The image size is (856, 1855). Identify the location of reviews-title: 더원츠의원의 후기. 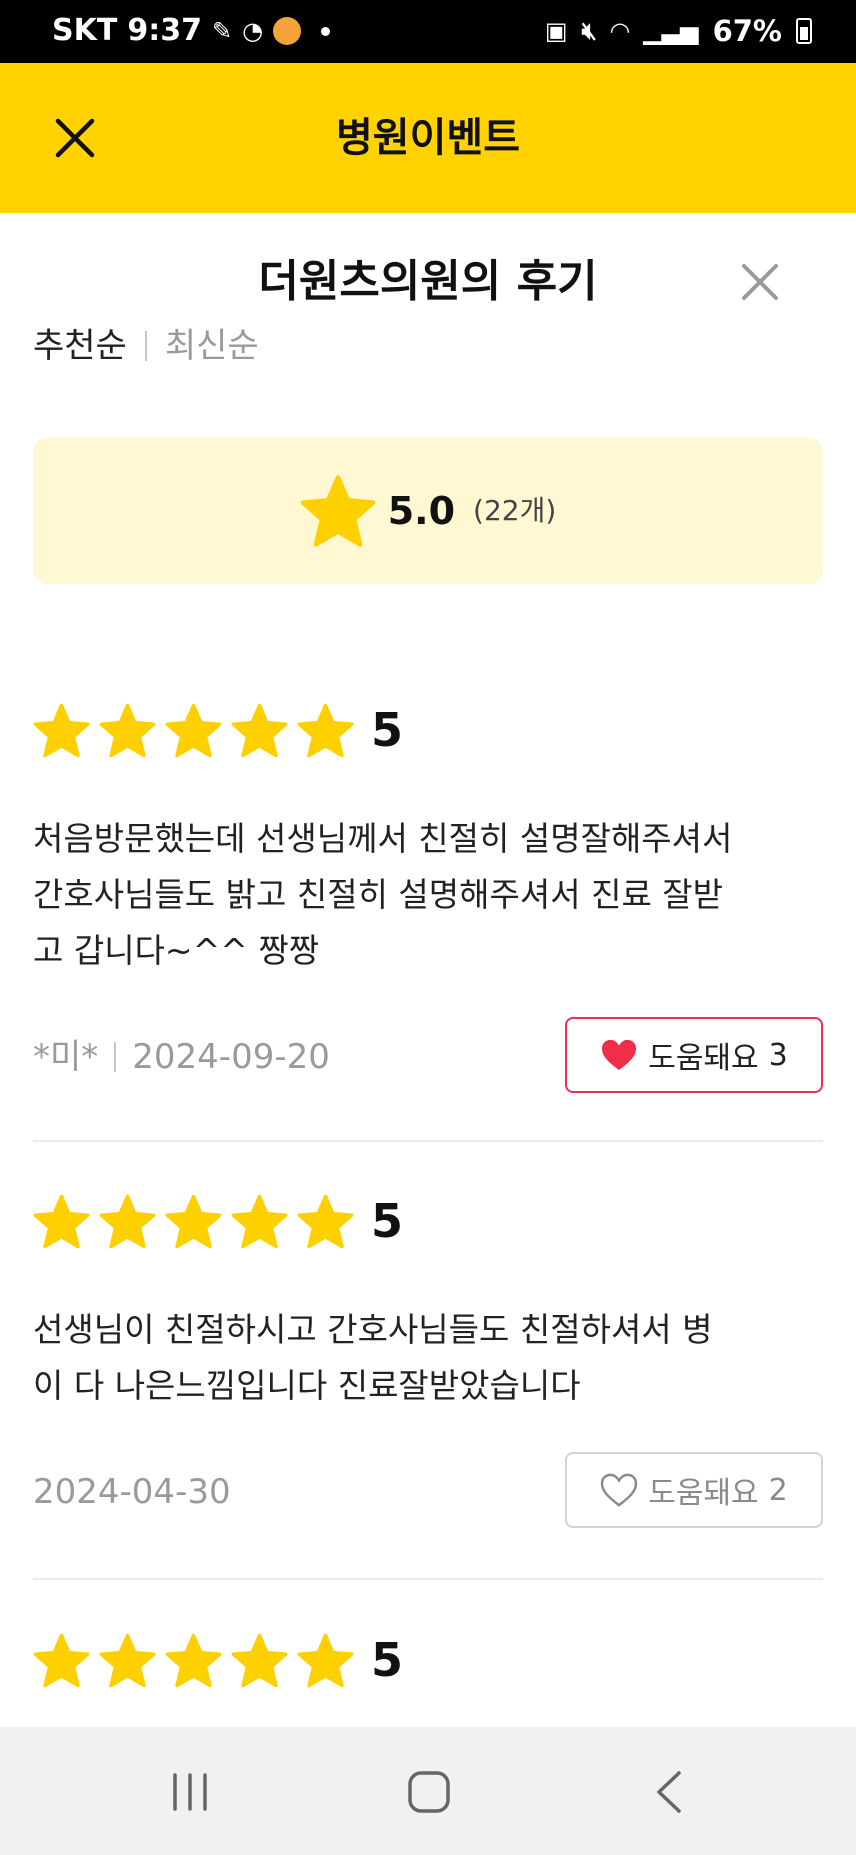
(428, 281).